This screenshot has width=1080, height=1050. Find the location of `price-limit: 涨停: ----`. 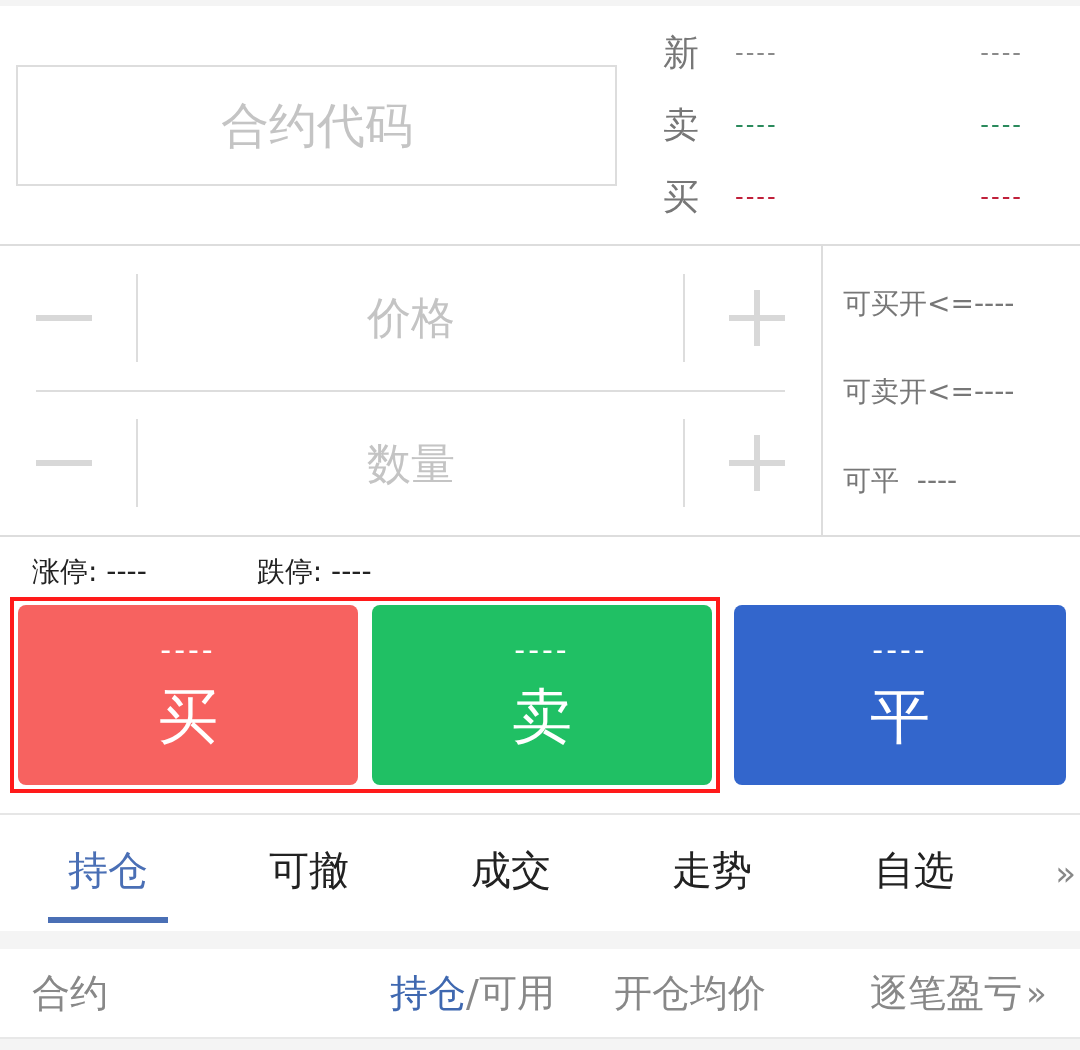

price-limit: 涨停: ---- is located at coordinates (89, 572).